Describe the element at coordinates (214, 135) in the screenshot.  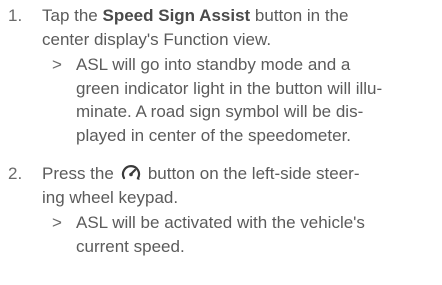
I see `result-line: played in center of the speedometer.` at that location.